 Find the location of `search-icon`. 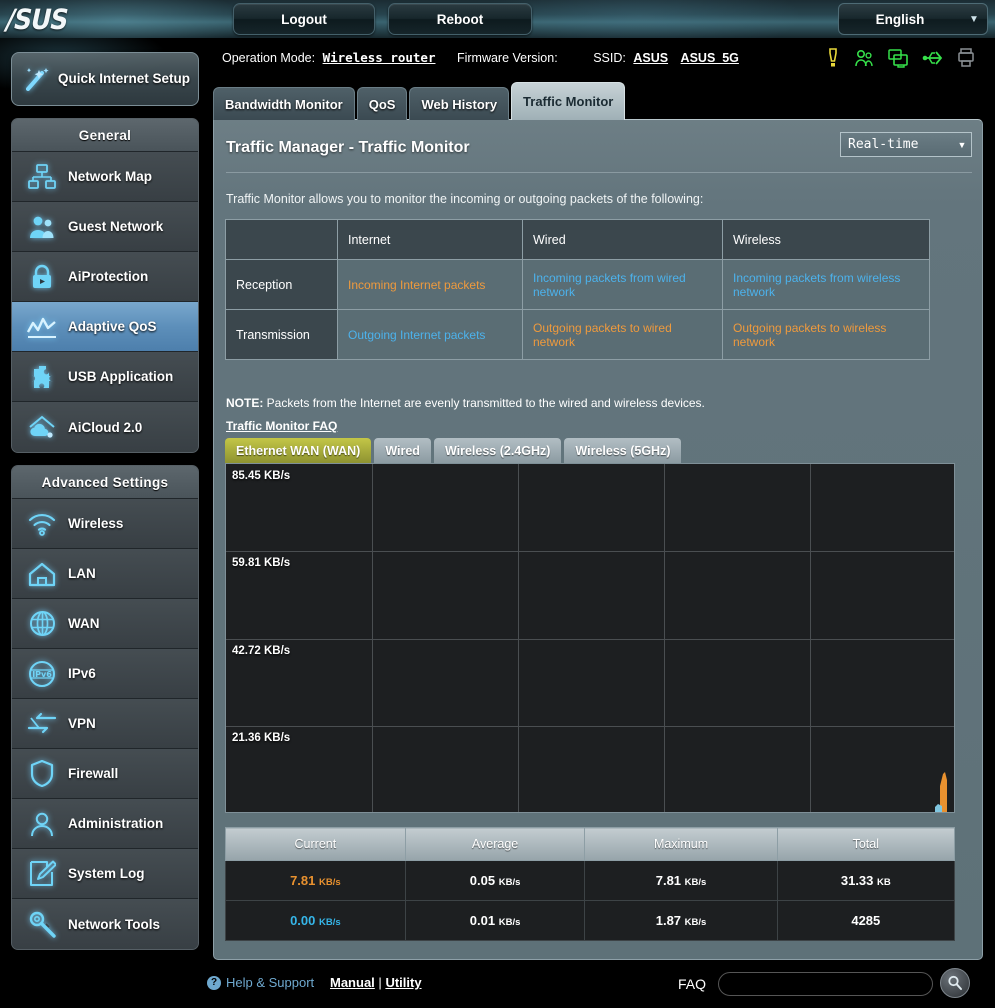

search-icon is located at coordinates (955, 982).